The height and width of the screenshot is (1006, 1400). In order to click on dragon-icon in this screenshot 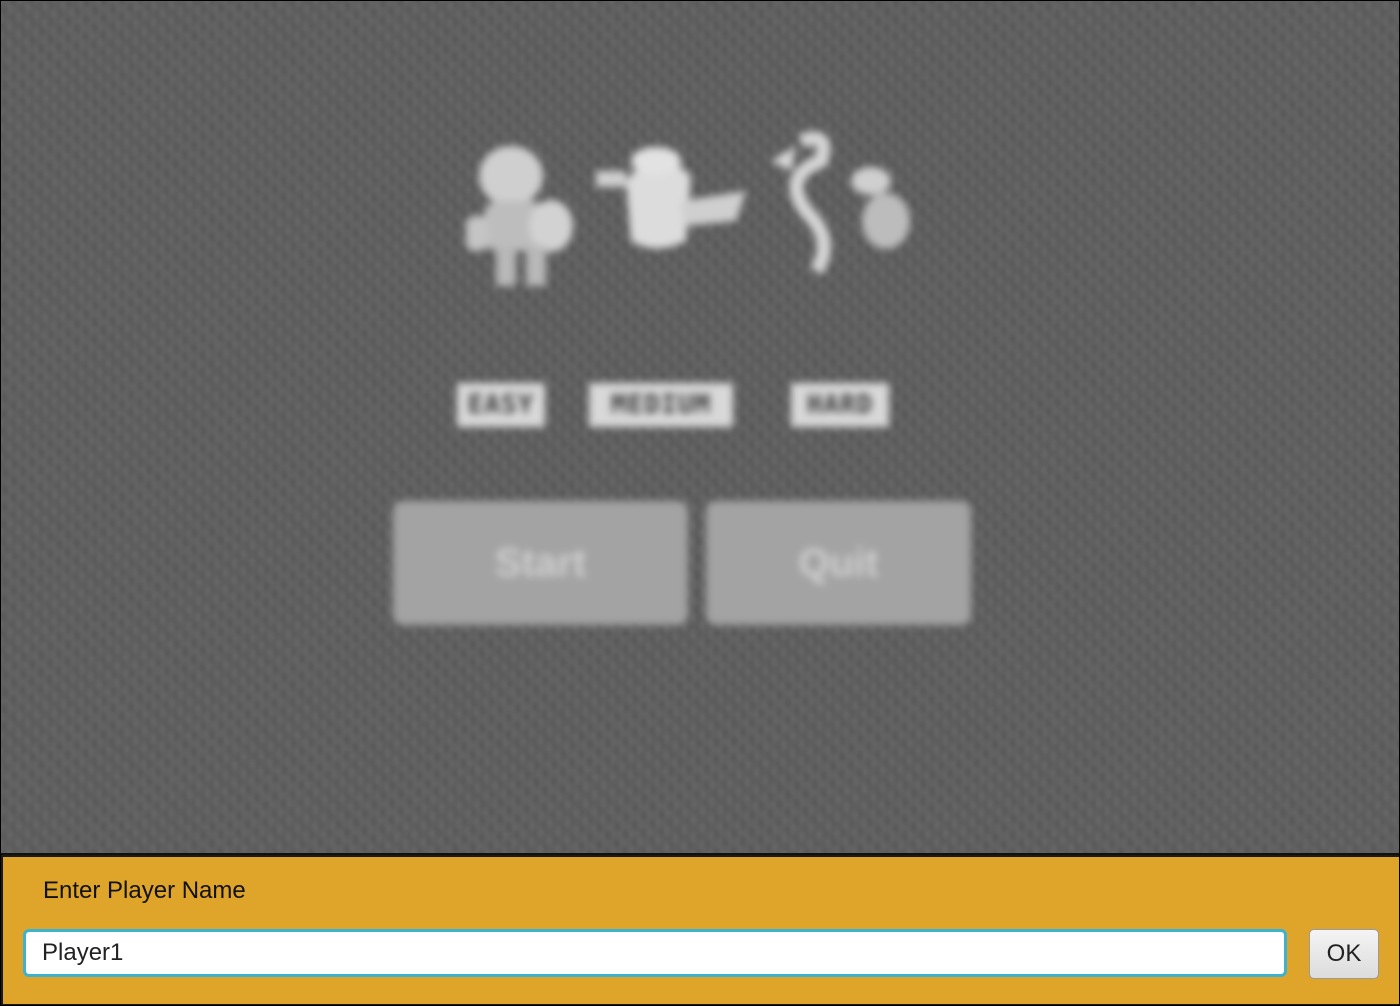, I will do `click(840, 203)`.